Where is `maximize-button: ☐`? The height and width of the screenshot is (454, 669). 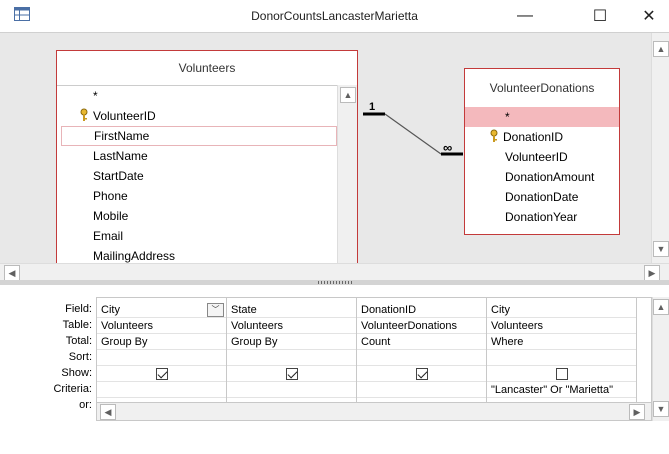
maximize-button: ☐ is located at coordinates (600, 16).